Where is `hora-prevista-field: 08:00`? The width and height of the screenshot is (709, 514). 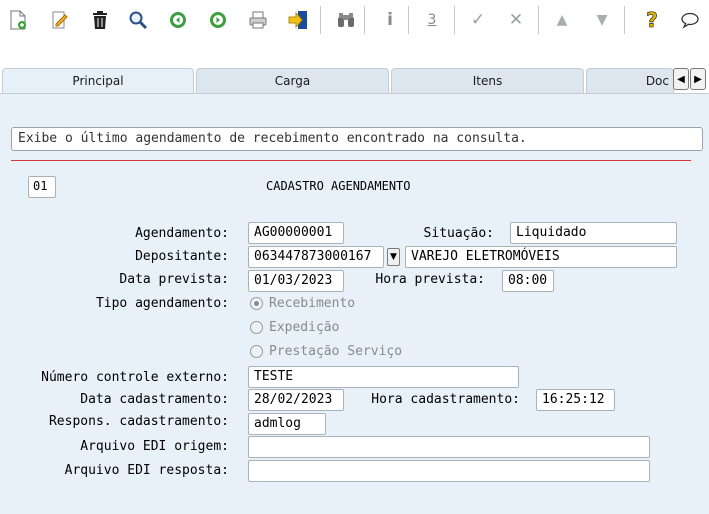
hora-prevista-field: 08:00 is located at coordinates (528, 281).